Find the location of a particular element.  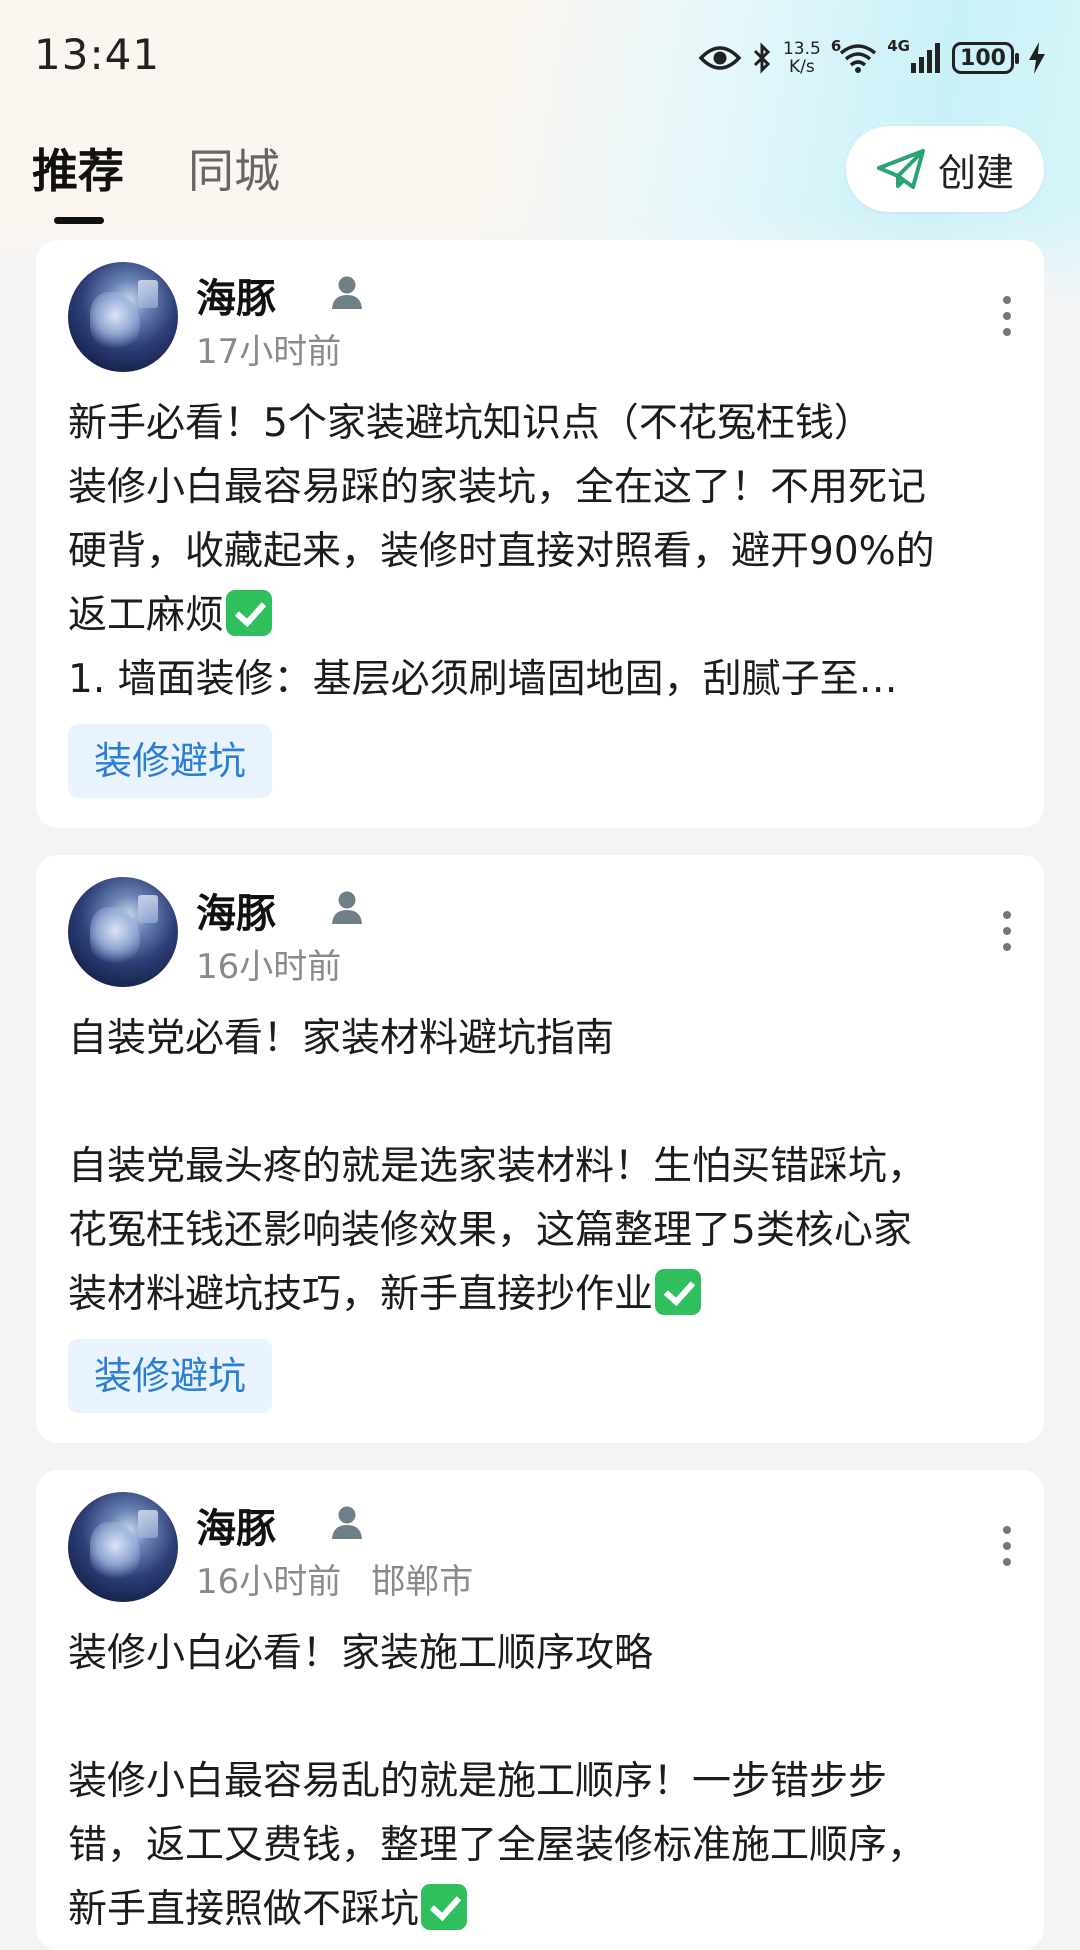

status-bar: 13:41 13.5 K/s 6 4G 100 is located at coordinates (540, 55).